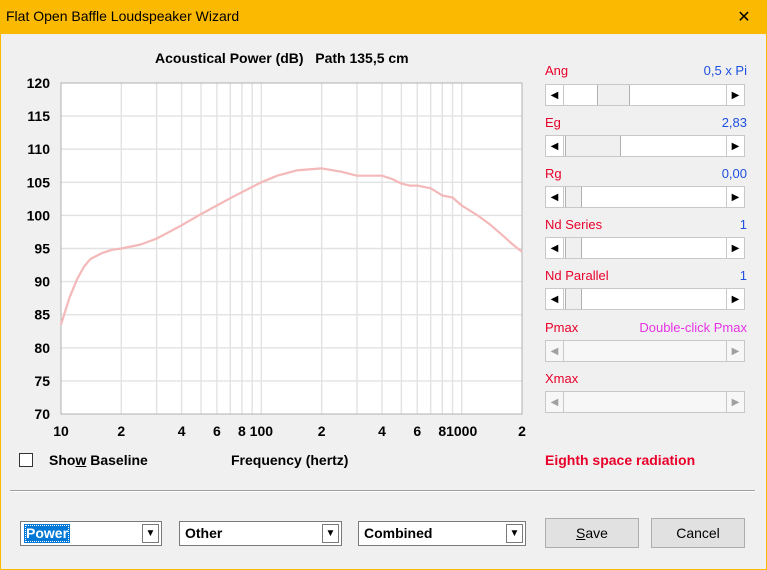  What do you see at coordinates (123, 16) in the screenshot?
I see `window-title: Flat Open Baffle Loudspeaker Wizard` at bounding box center [123, 16].